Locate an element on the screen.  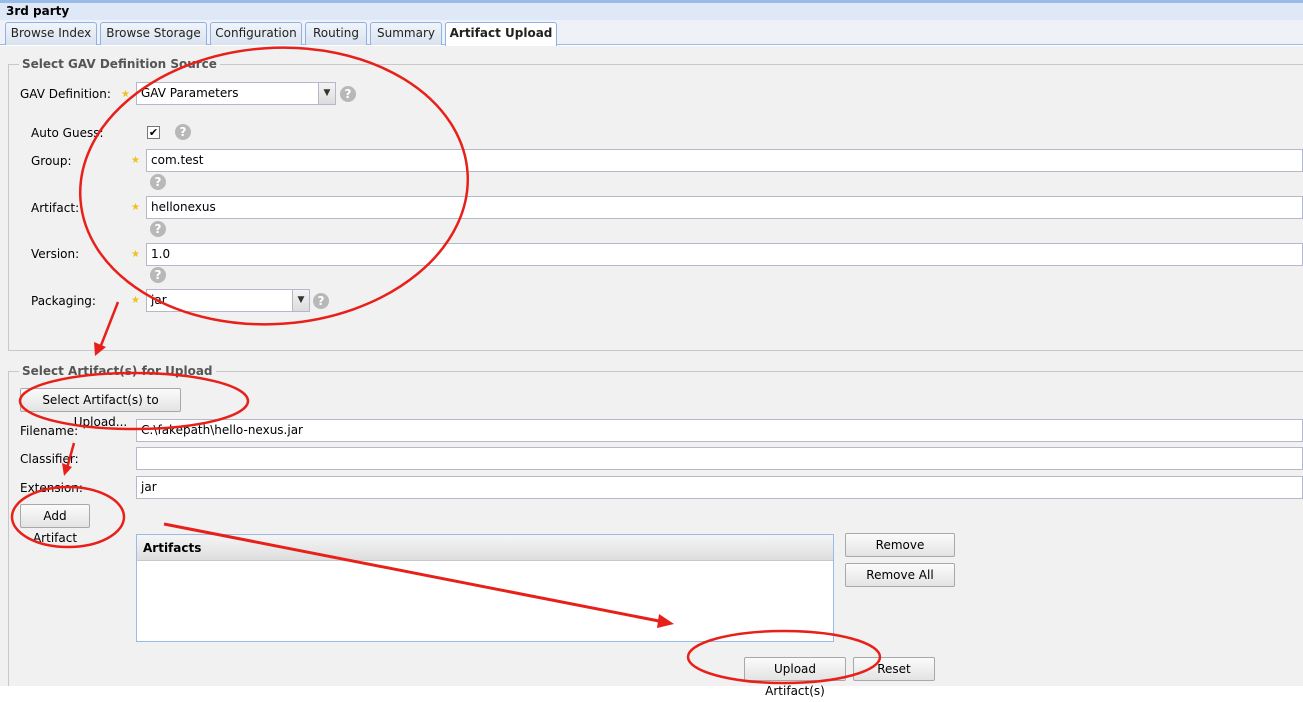
version-input: 1.0 is located at coordinates (724, 254).